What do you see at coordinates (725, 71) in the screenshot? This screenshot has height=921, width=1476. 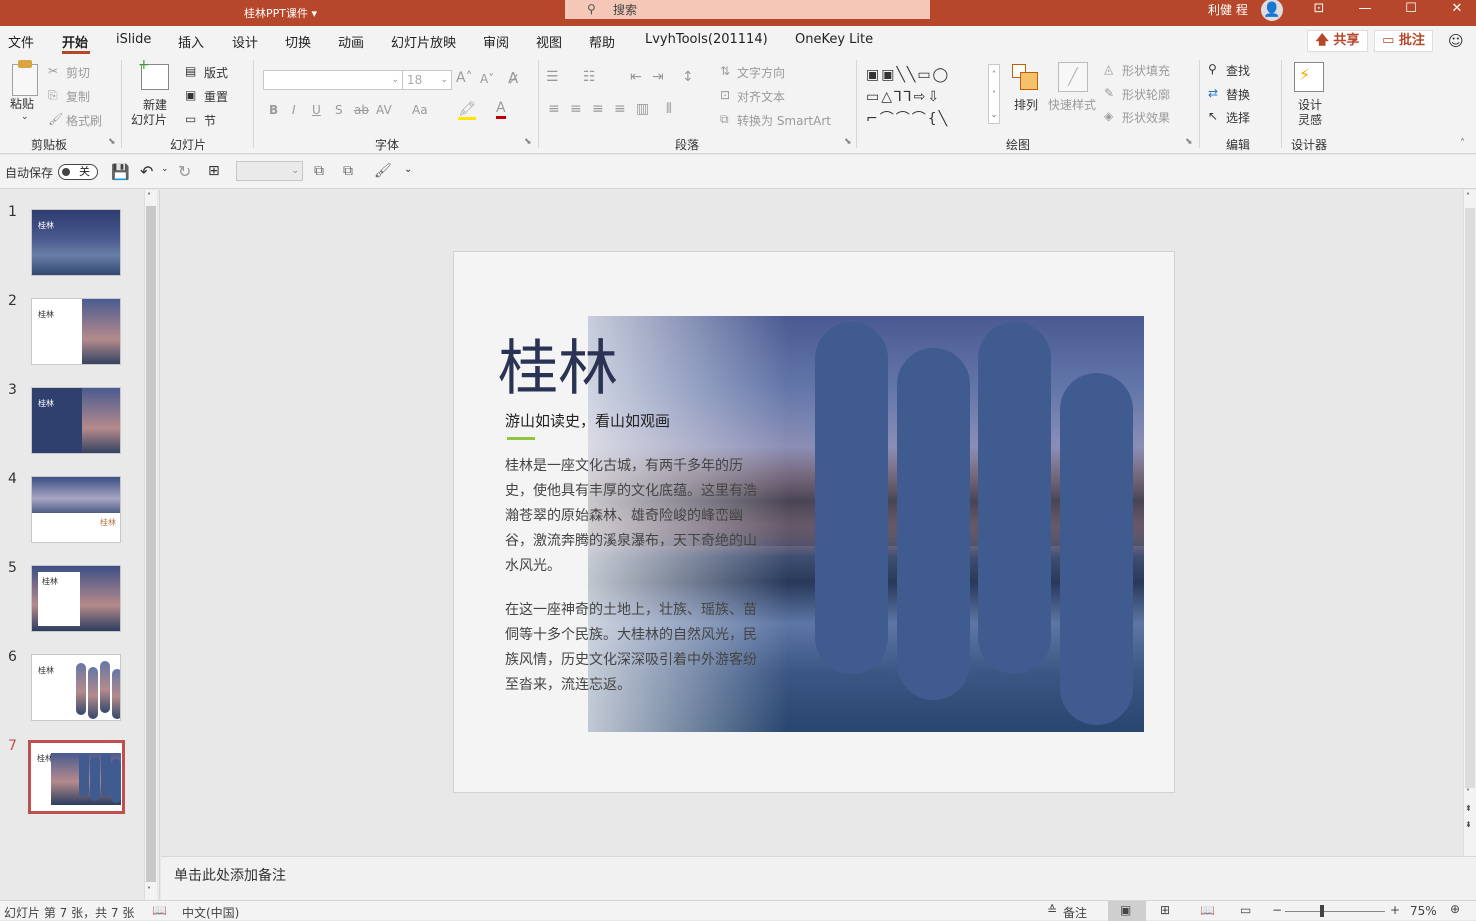 I see `text-direction-icon: ⇅` at bounding box center [725, 71].